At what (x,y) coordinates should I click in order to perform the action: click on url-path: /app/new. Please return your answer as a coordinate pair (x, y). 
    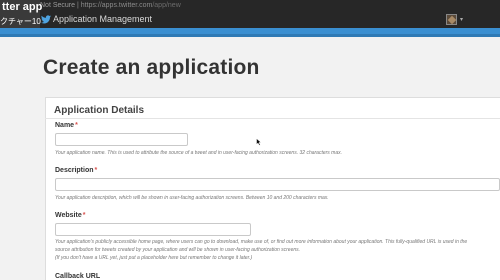
    Looking at the image, I should click on (166, 5).